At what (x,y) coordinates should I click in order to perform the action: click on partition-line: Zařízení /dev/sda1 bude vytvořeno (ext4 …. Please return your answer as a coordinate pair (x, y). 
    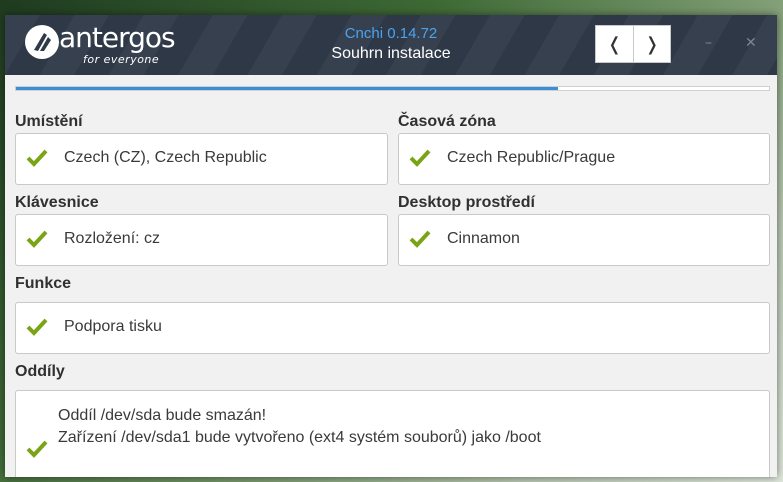
    Looking at the image, I should click on (299, 437).